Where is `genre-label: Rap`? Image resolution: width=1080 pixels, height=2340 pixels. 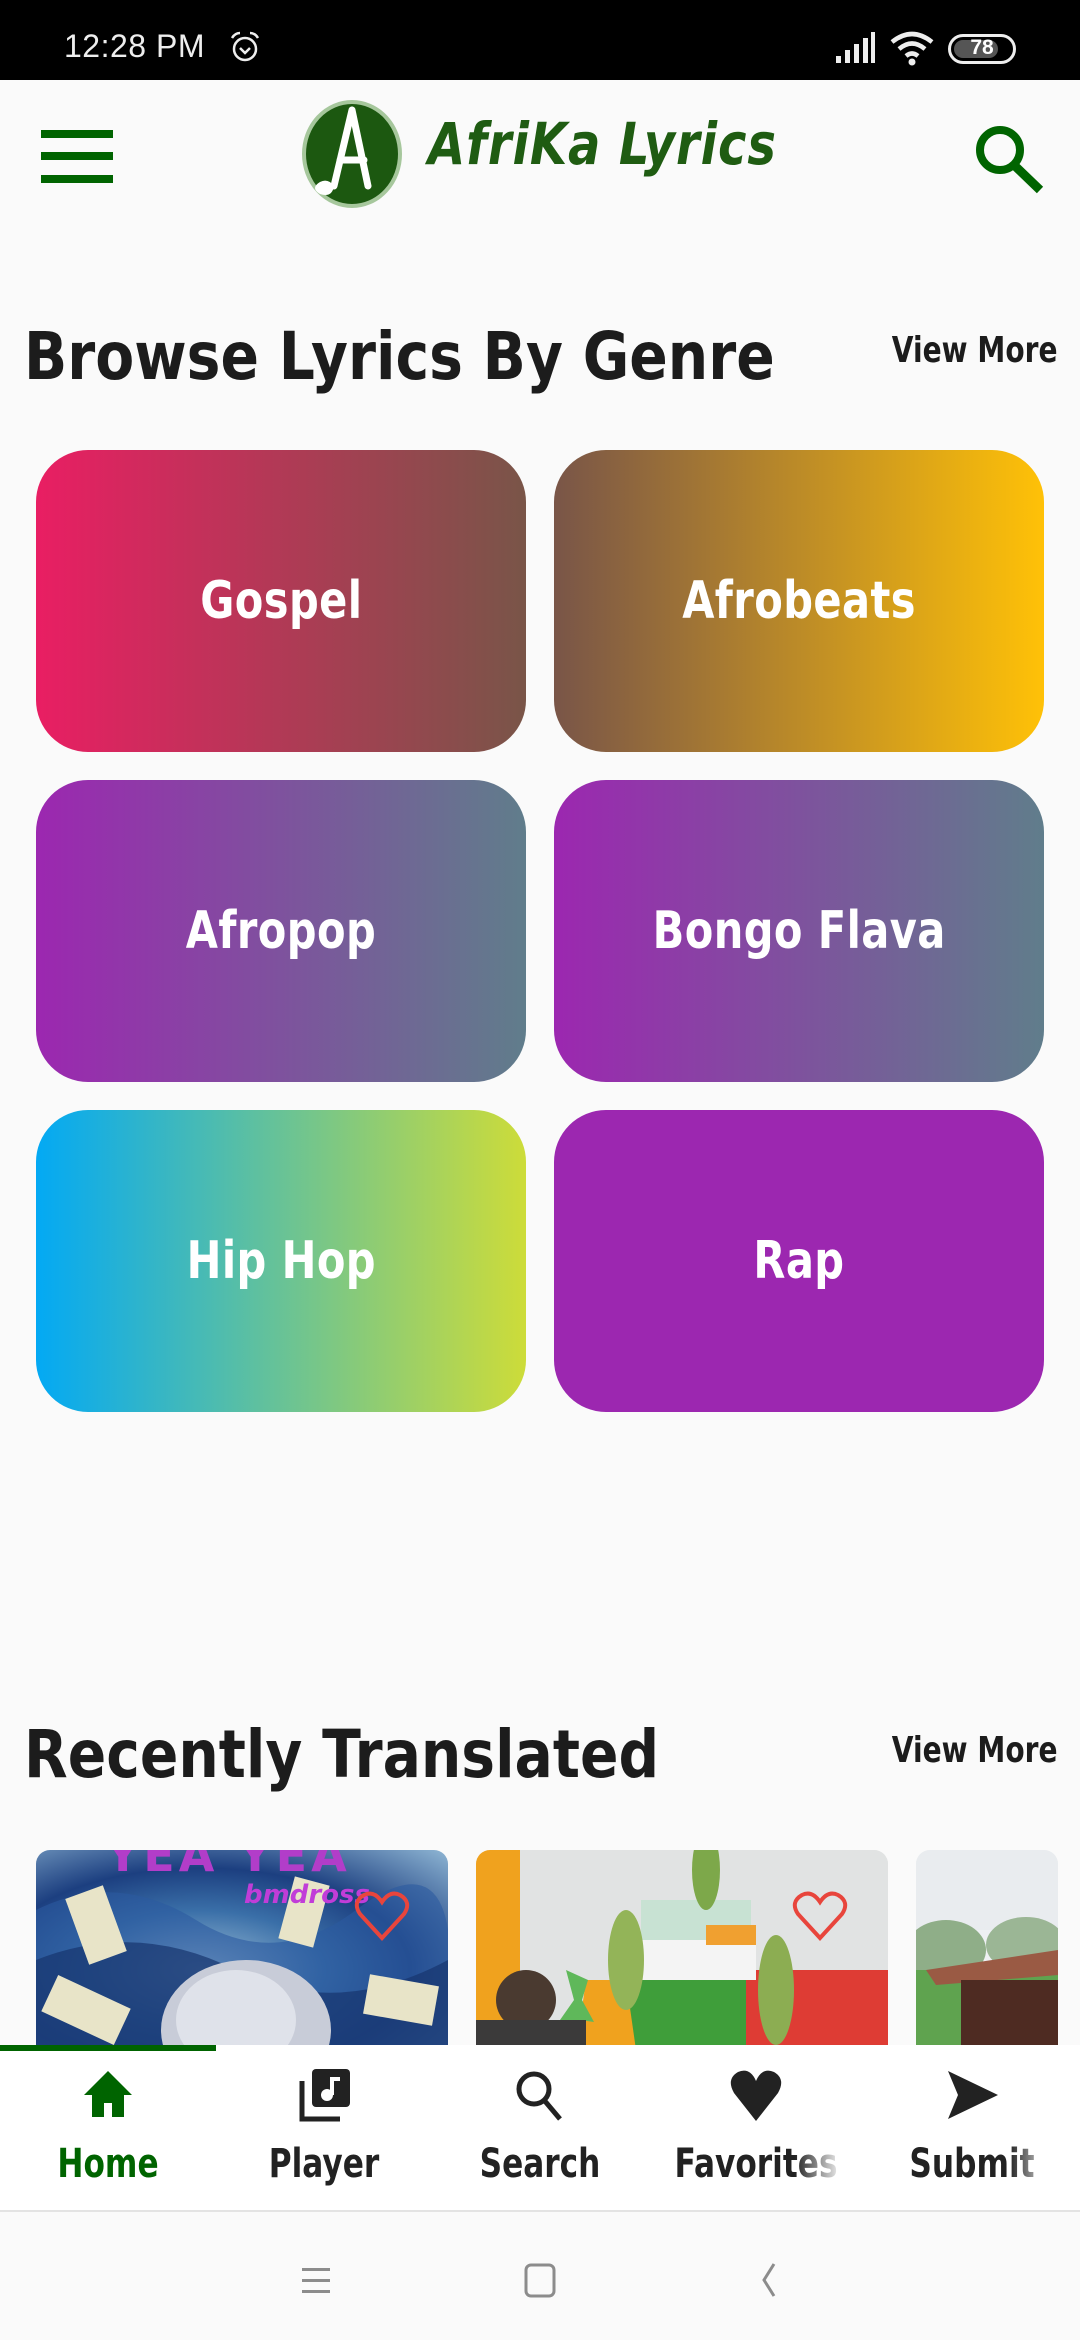 genre-label: Rap is located at coordinates (799, 1261).